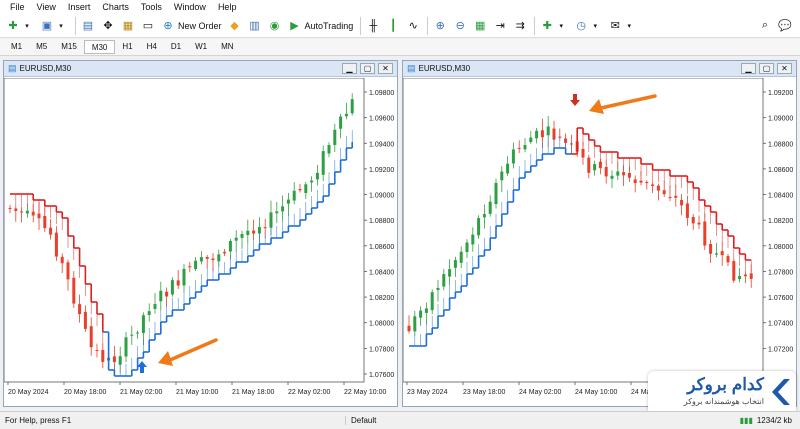  I want to click on crosshair-move-icon: ✥, so click(108, 26).